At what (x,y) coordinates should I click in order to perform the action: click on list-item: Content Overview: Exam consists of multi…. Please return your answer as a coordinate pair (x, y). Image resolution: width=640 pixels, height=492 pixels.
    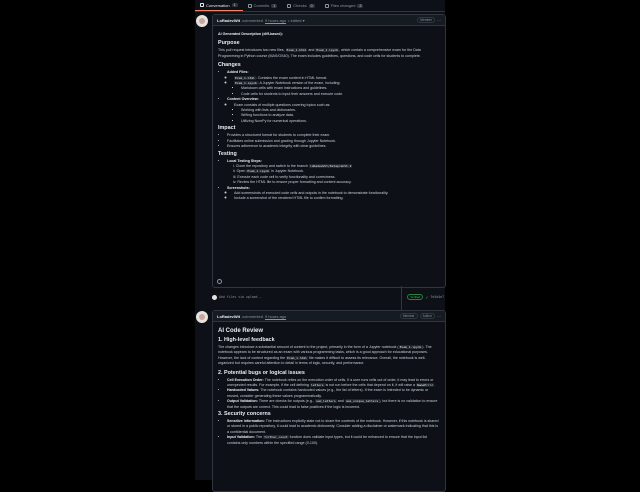
    Looking at the image, I should click on (333, 110).